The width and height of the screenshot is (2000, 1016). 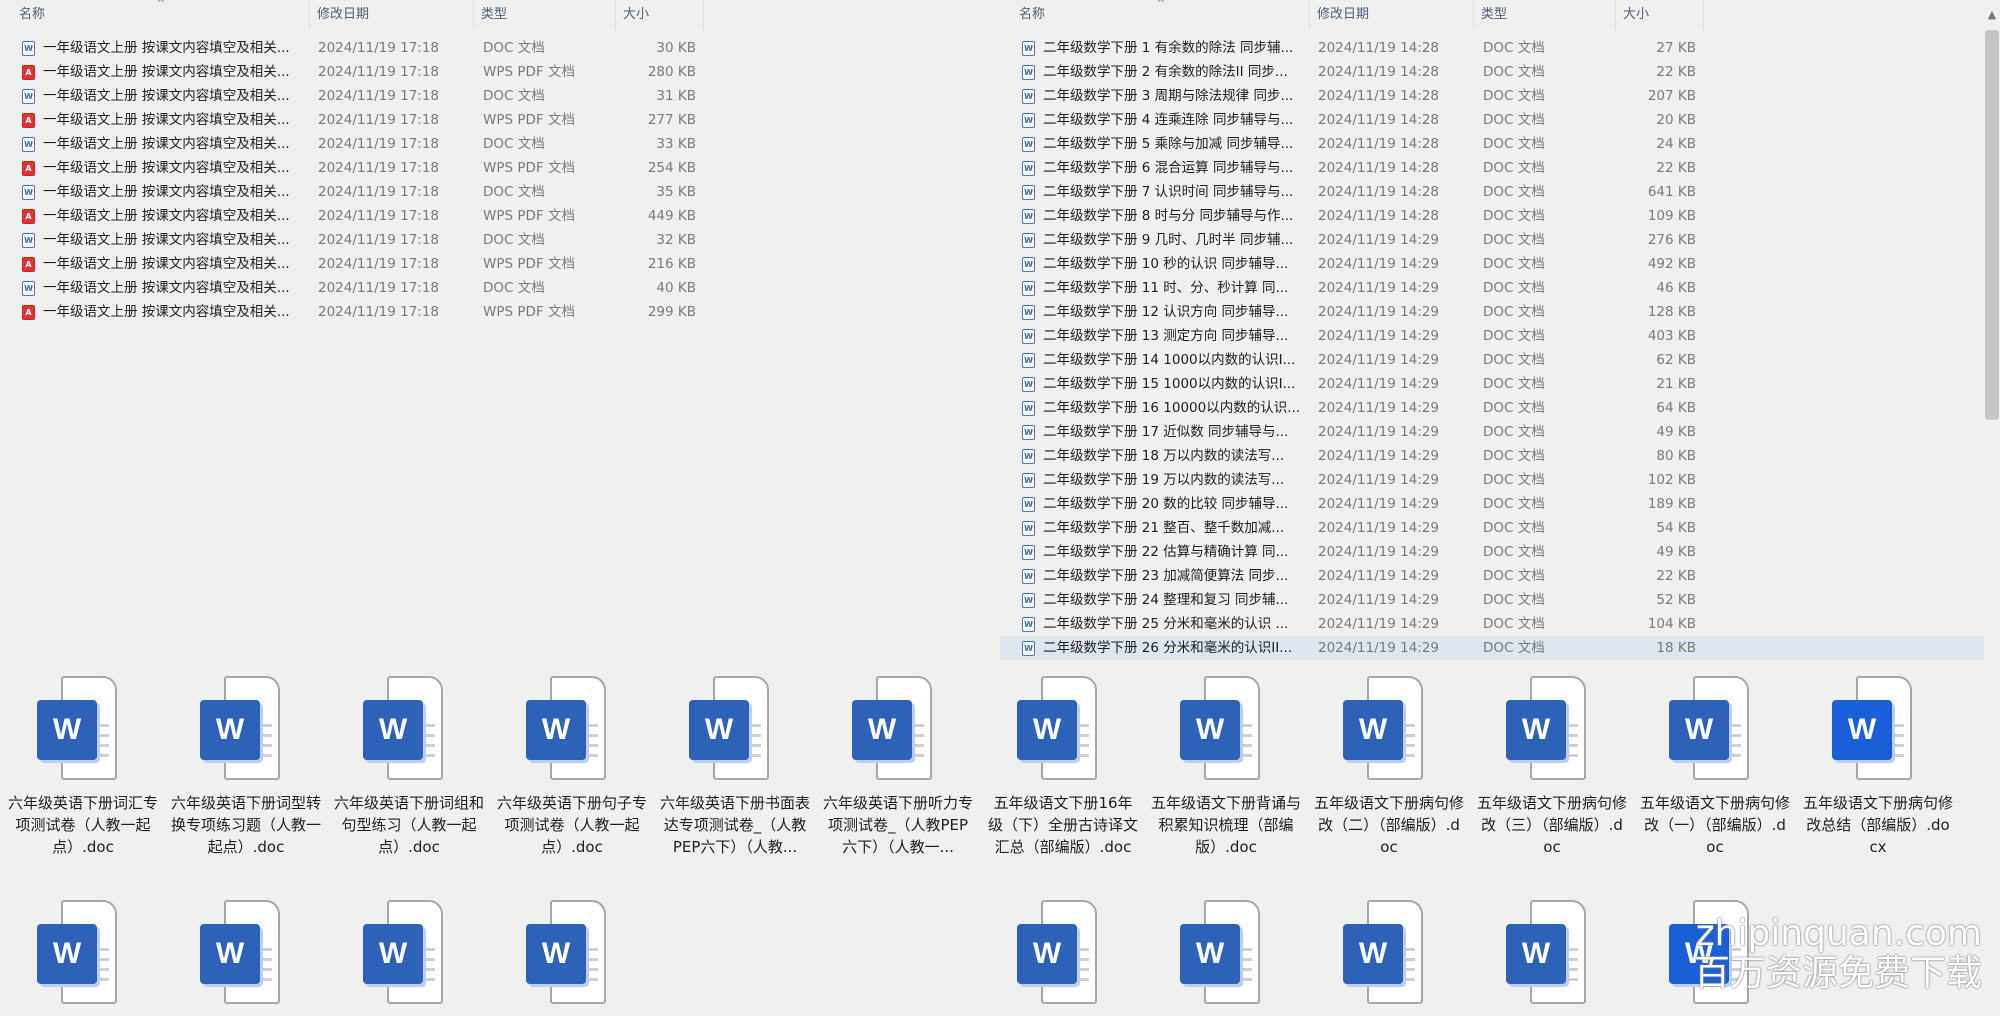 What do you see at coordinates (1715, 766) in the screenshot?
I see `file-tile: W 五年级语文下册病句修改（一）（部编版）.doc` at bounding box center [1715, 766].